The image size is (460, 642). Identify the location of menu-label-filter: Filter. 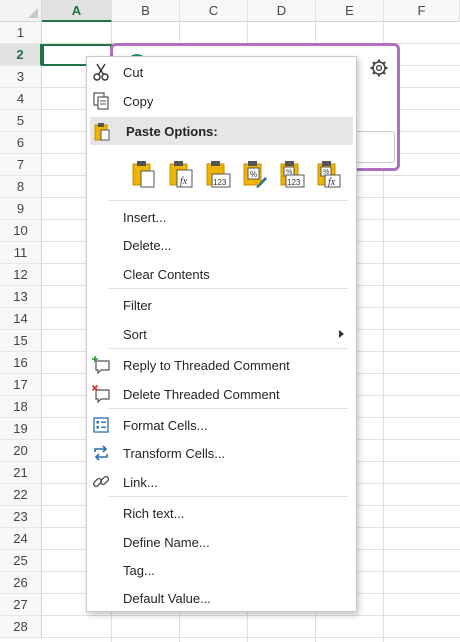
(137, 305).